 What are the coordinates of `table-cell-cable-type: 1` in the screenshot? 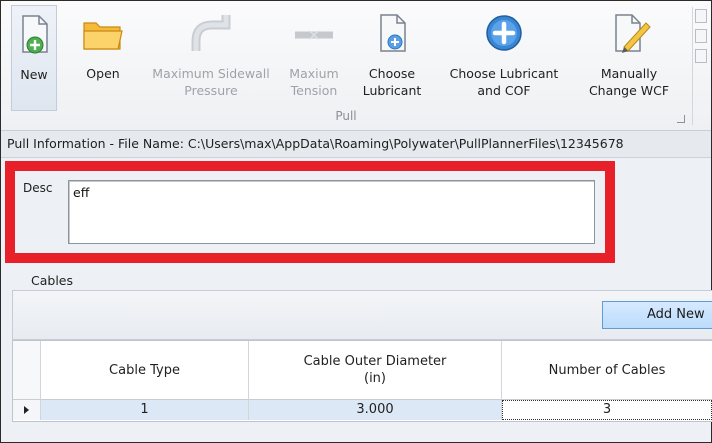 It's located at (145, 410).